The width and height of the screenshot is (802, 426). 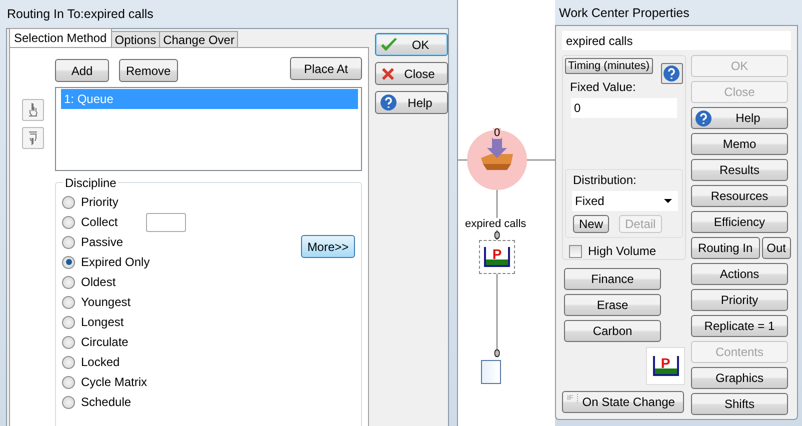 What do you see at coordinates (102, 242) in the screenshot?
I see `radio-label: Passive` at bounding box center [102, 242].